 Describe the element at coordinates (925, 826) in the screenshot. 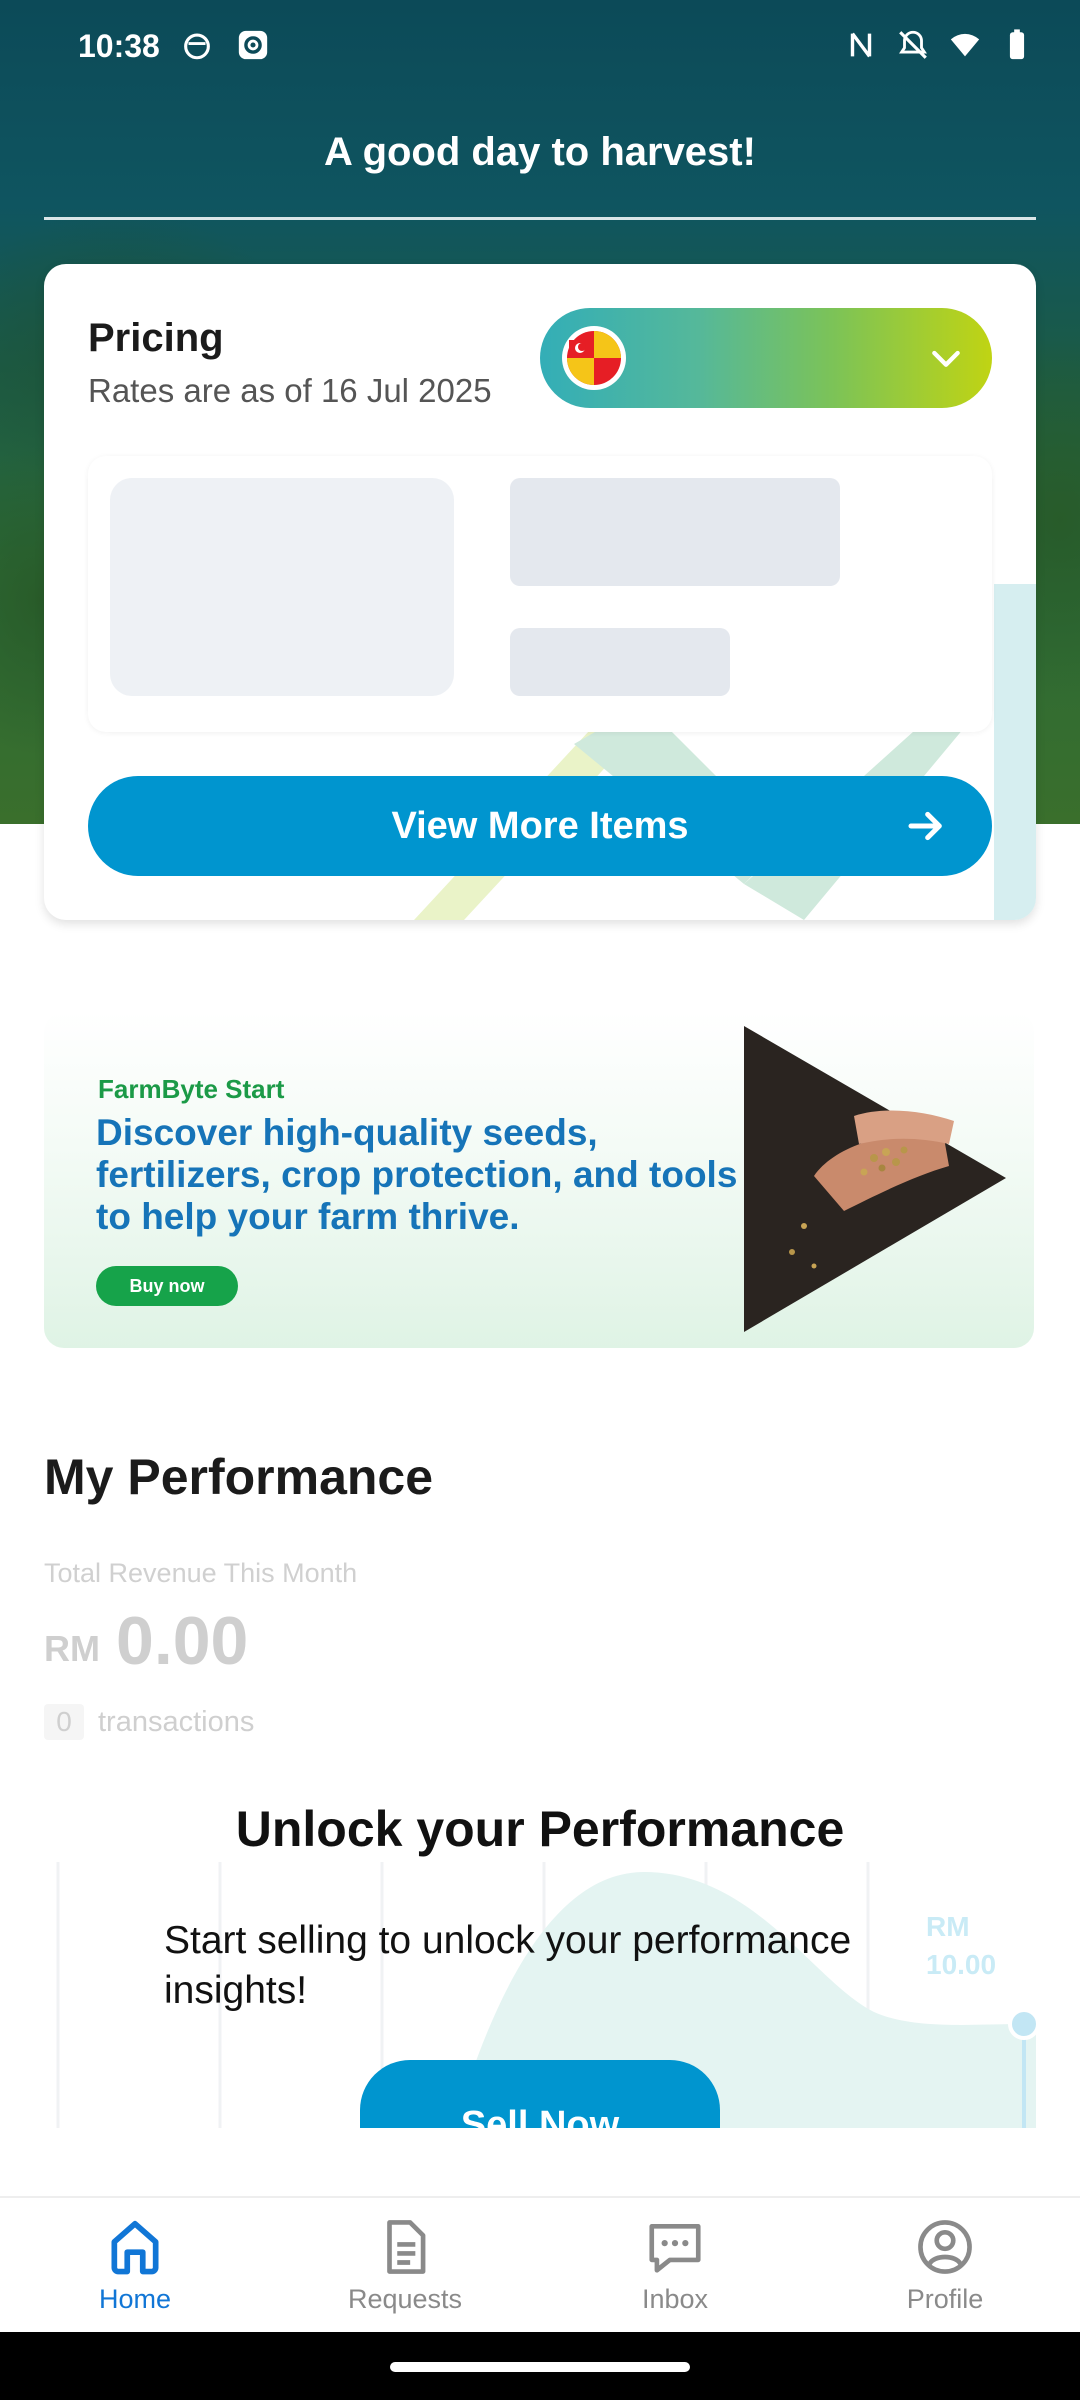

I see `arrow-right-icon` at that location.